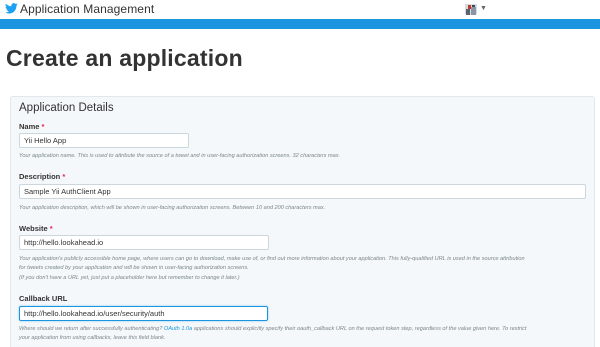  I want to click on page-title: Create an application, so click(124, 58).